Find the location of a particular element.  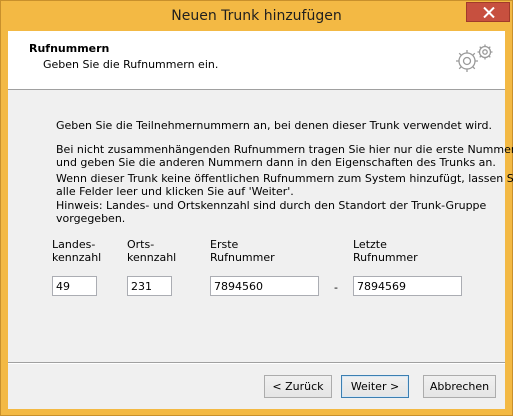

close-button is located at coordinates (488, 12).